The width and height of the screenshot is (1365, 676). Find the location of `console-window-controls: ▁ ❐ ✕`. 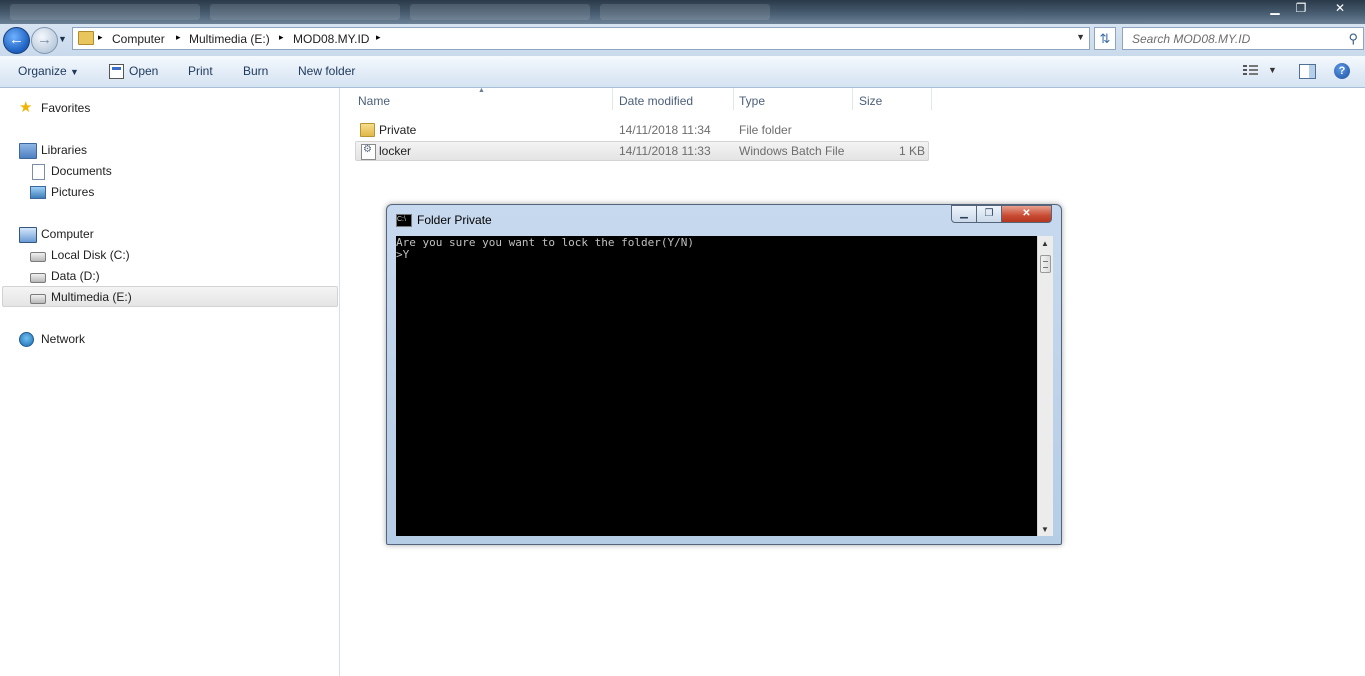

console-window-controls: ▁ ❐ ✕ is located at coordinates (1004, 214).